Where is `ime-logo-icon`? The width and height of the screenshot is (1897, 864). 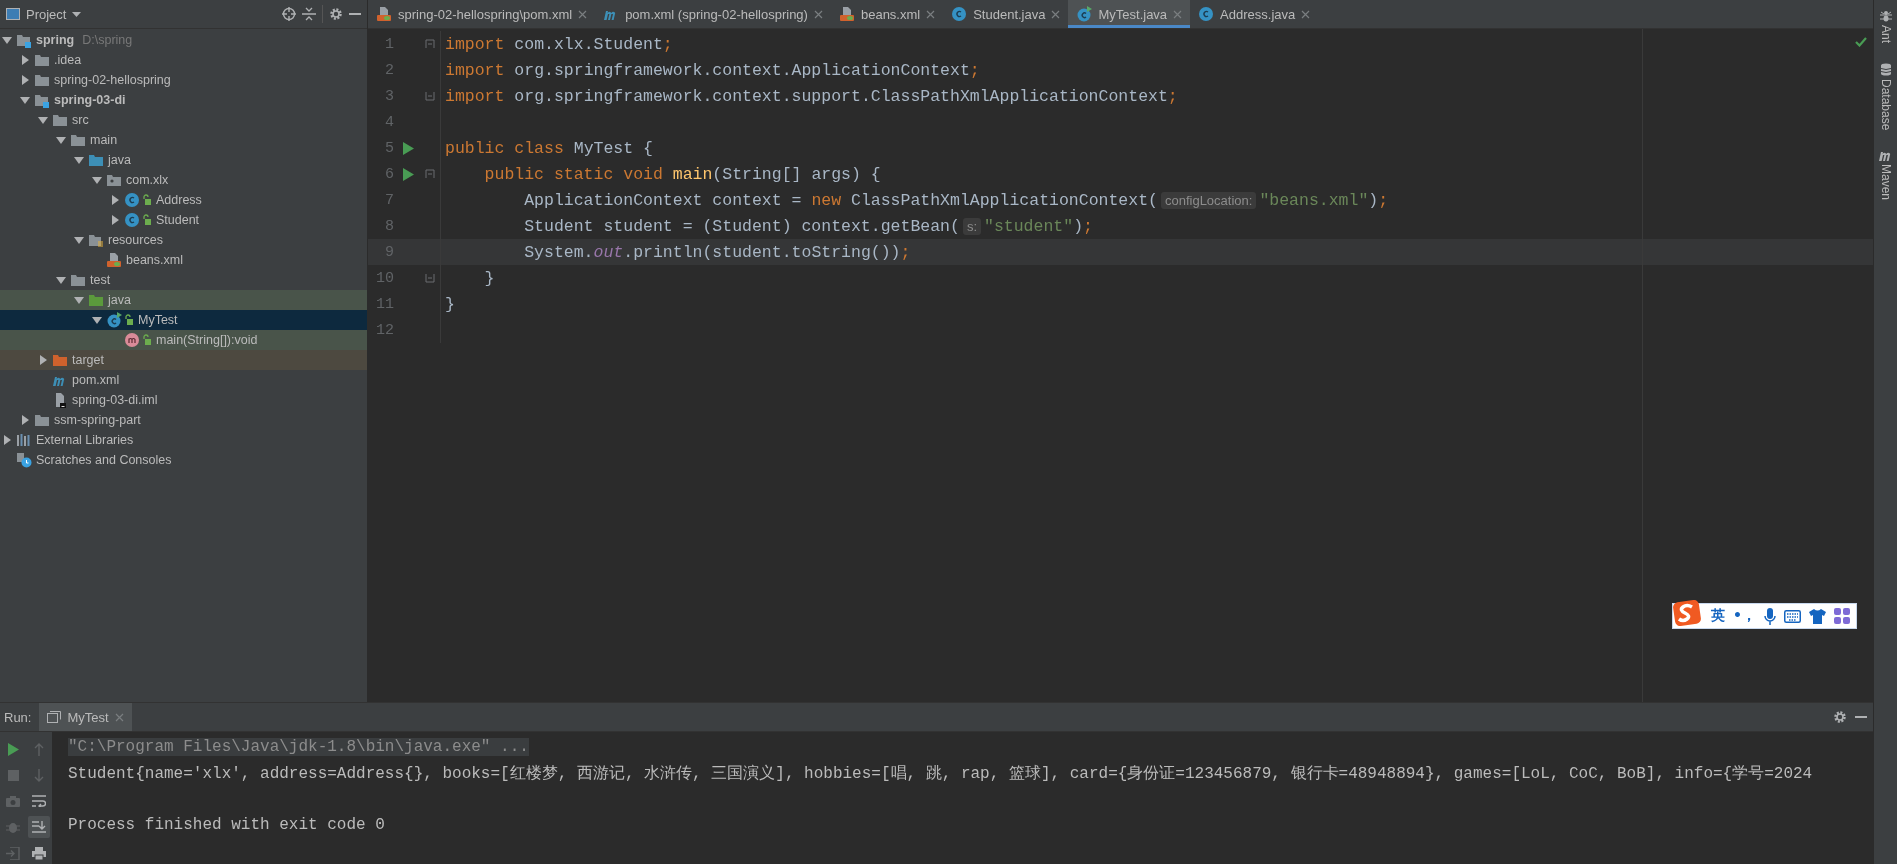
ime-logo-icon is located at coordinates (1688, 613).